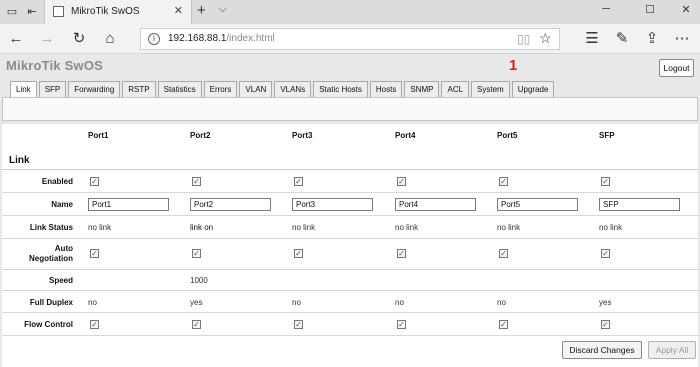 The height and width of the screenshot is (367, 700). What do you see at coordinates (592, 39) in the screenshot?
I see `favorites-hub-icon: ☰` at bounding box center [592, 39].